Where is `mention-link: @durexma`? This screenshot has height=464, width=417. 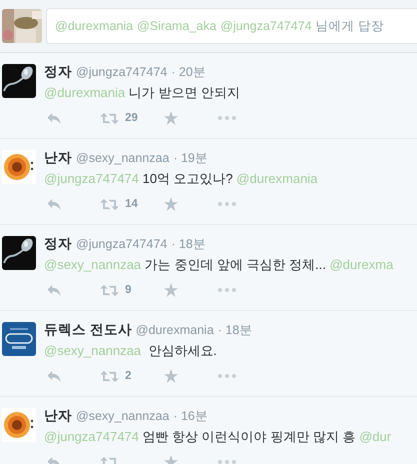 mention-link: @durexma is located at coordinates (362, 264).